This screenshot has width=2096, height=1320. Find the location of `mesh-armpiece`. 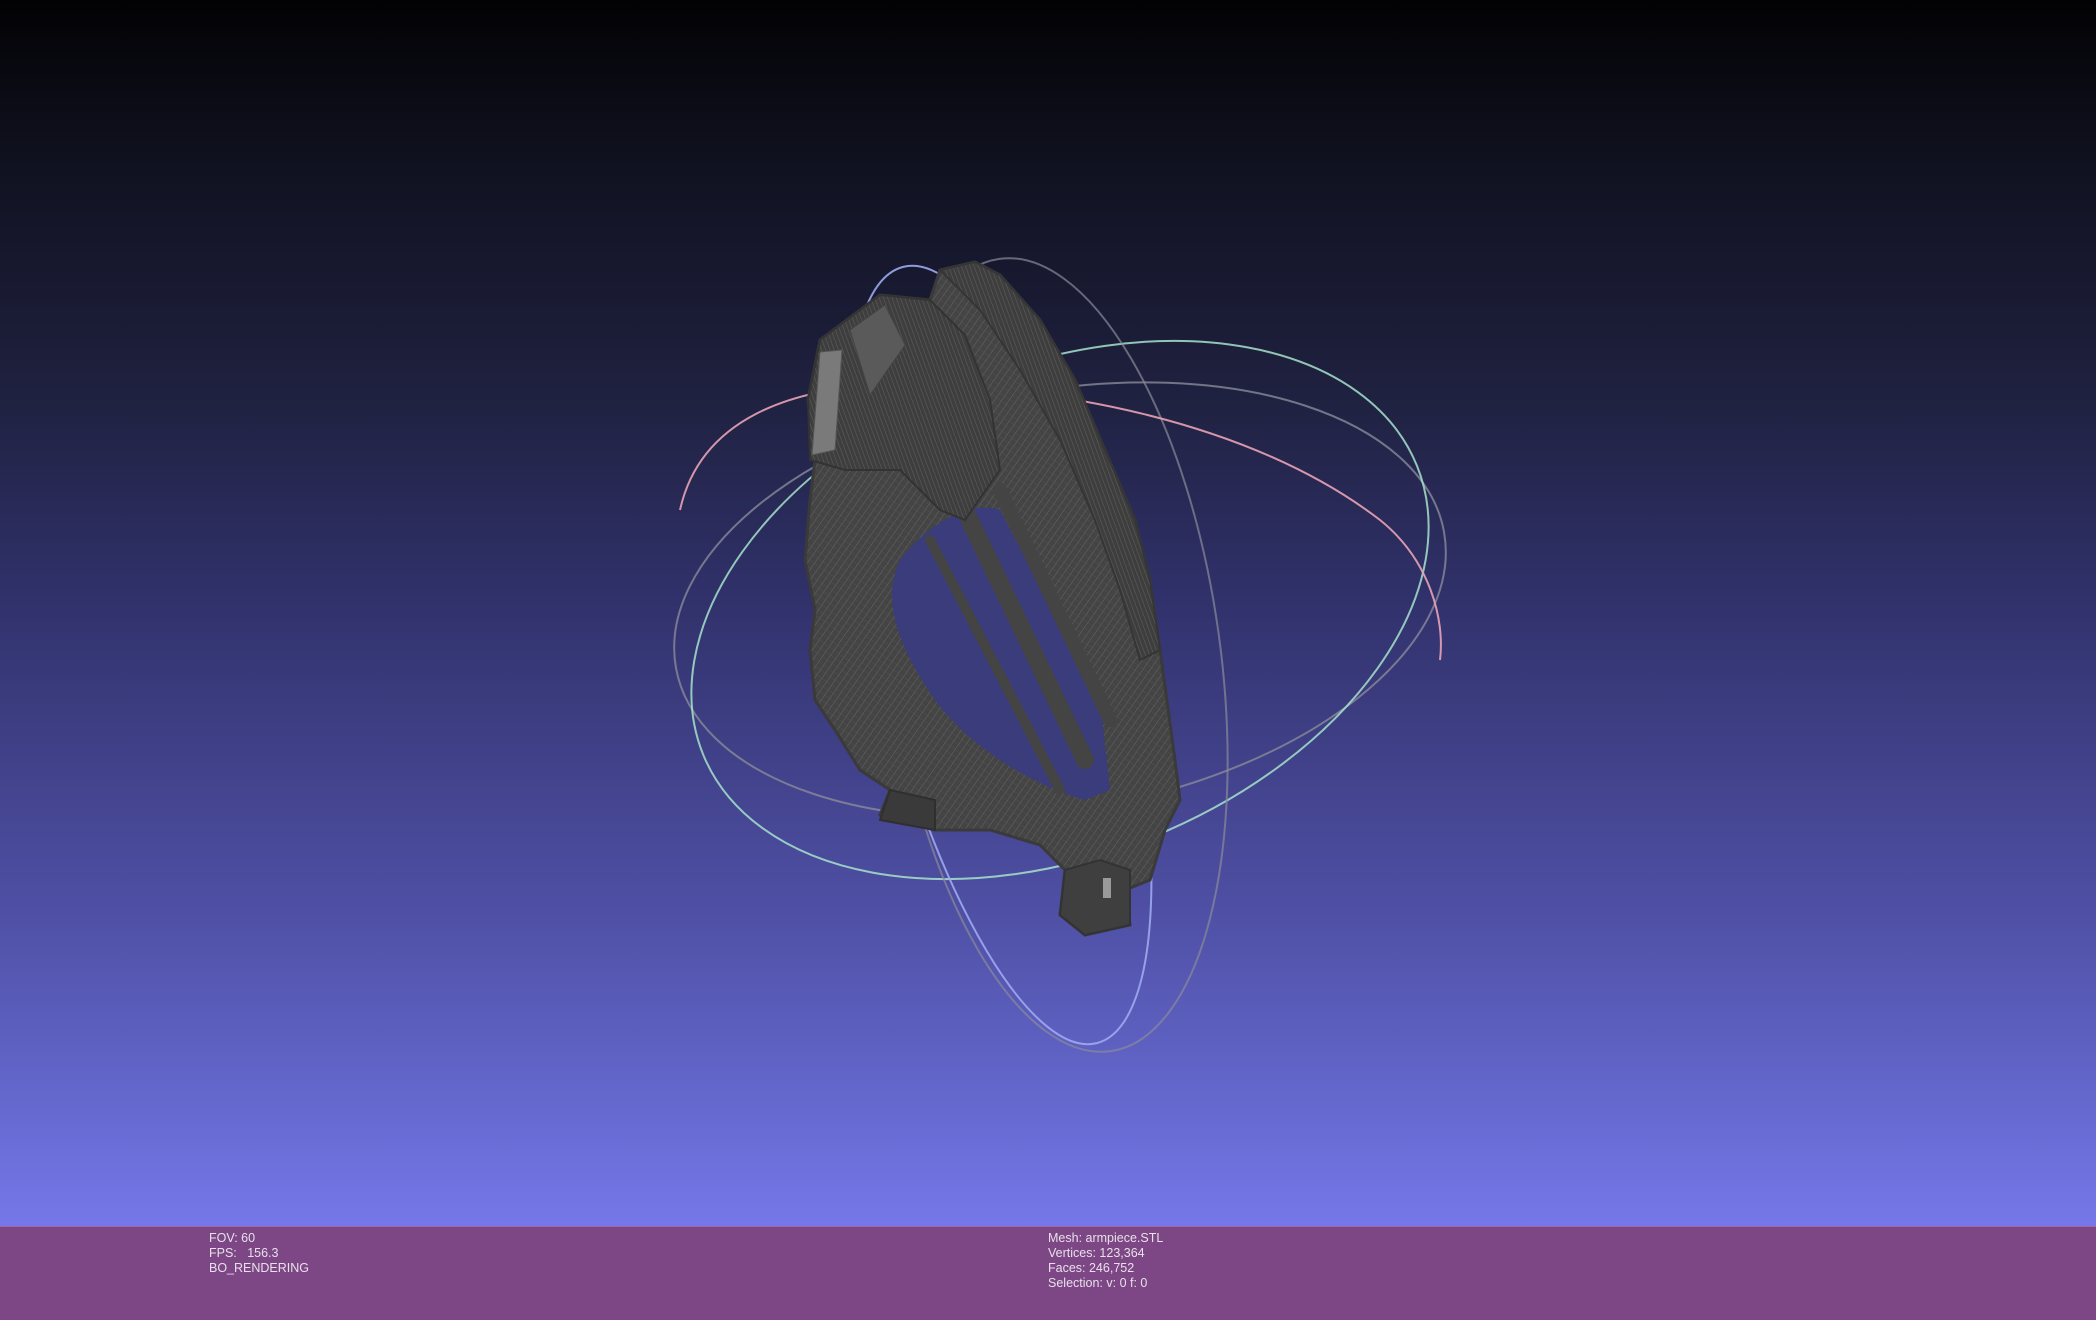

mesh-armpiece is located at coordinates (992, 598).